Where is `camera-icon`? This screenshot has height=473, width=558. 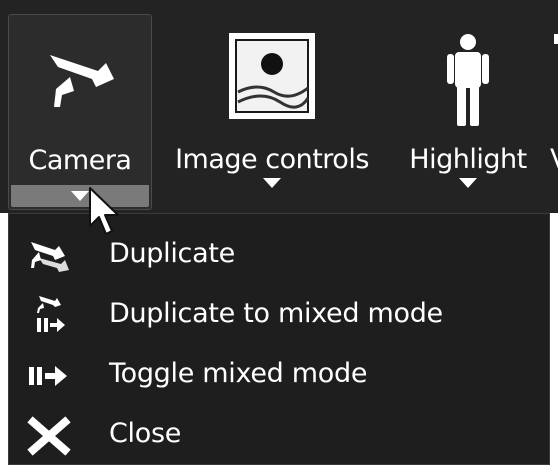
camera-icon is located at coordinates (80, 75).